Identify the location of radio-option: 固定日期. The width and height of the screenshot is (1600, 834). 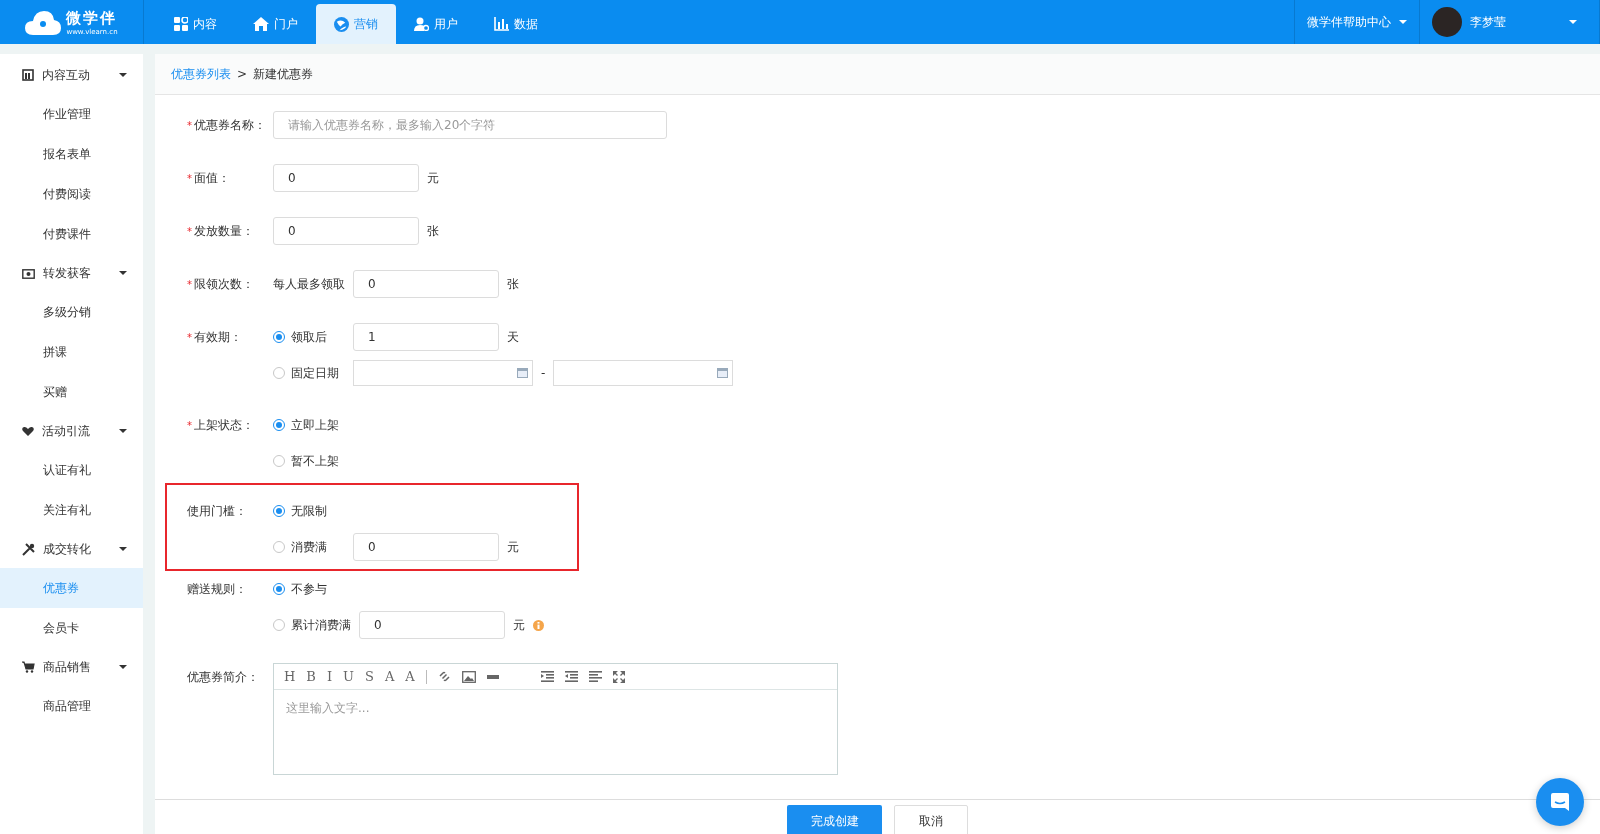
(309, 373).